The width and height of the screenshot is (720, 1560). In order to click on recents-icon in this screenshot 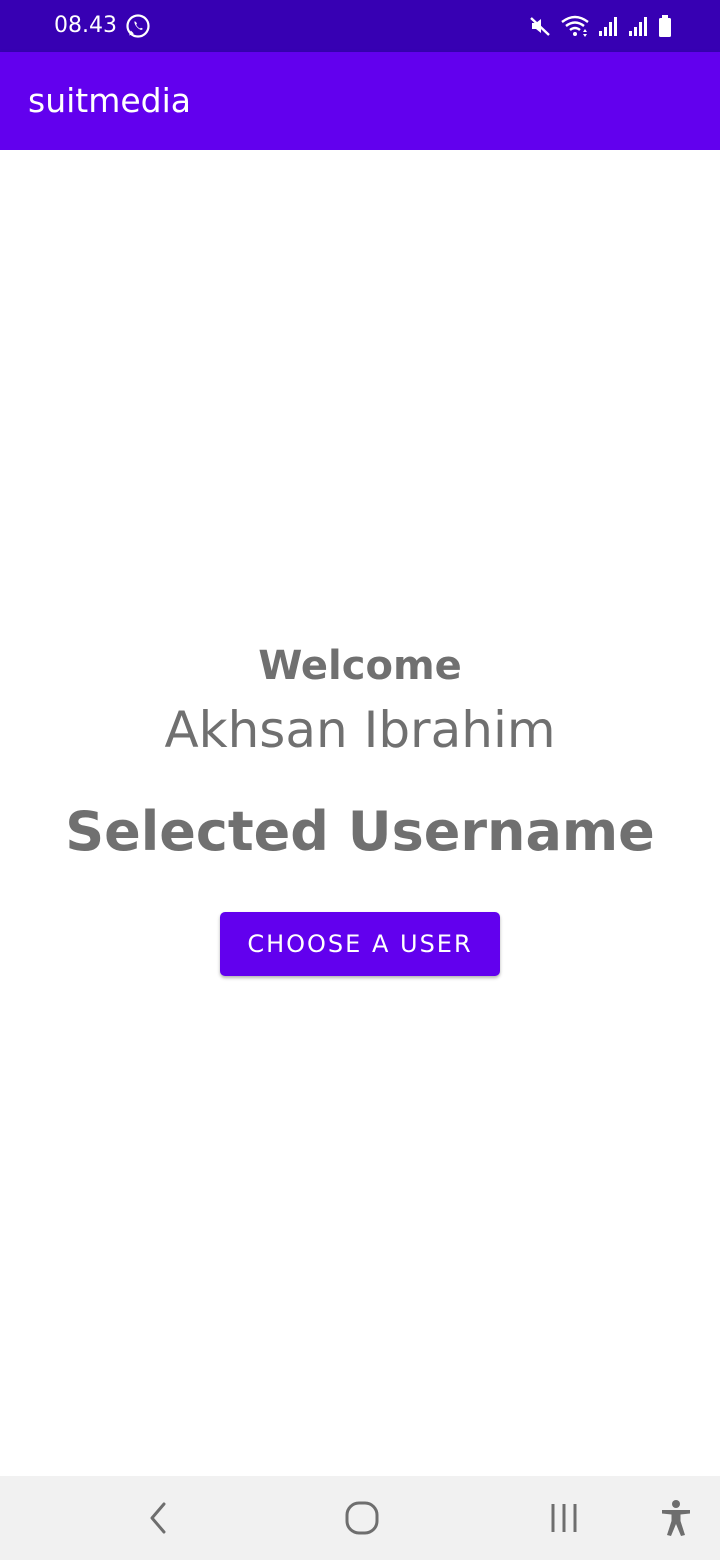, I will do `click(564, 1518)`.